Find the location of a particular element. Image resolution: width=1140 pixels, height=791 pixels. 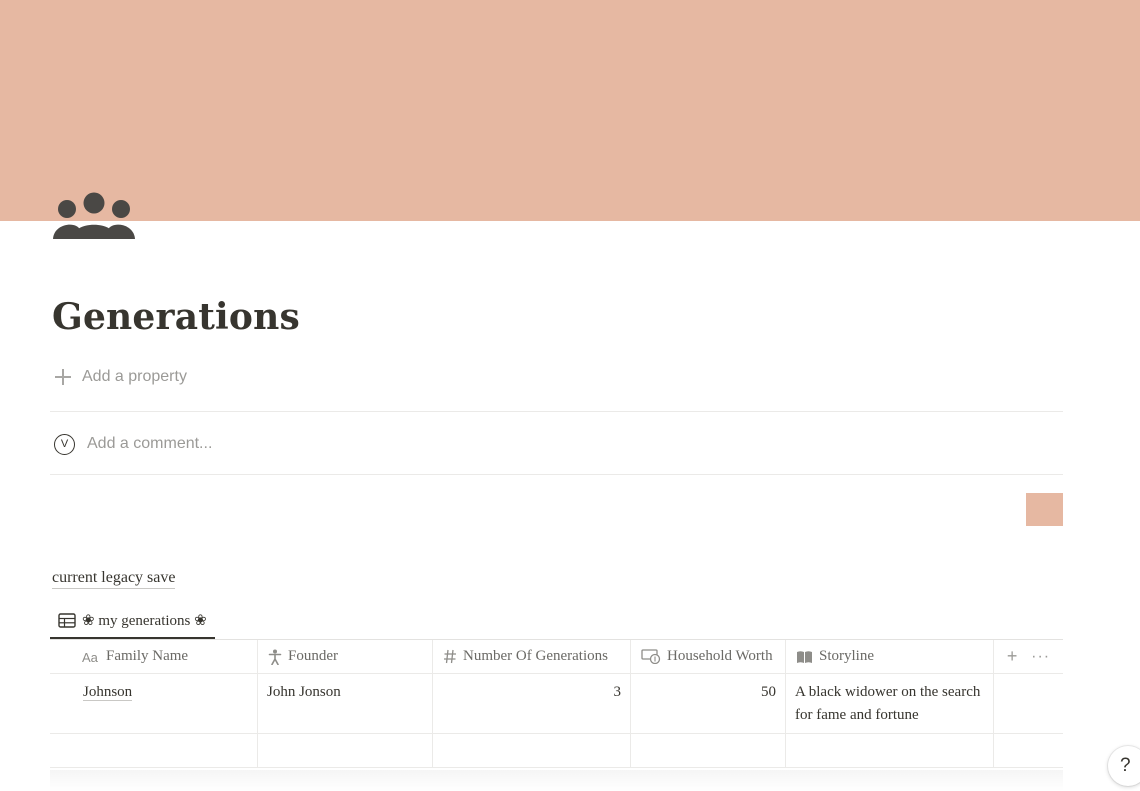

column-header-family-name: Aa Family Name is located at coordinates (154, 656).